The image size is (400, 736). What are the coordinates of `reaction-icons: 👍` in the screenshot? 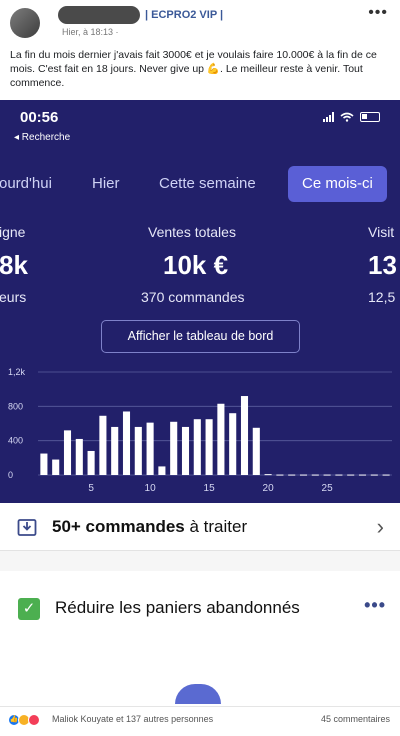 It's located at (24, 720).